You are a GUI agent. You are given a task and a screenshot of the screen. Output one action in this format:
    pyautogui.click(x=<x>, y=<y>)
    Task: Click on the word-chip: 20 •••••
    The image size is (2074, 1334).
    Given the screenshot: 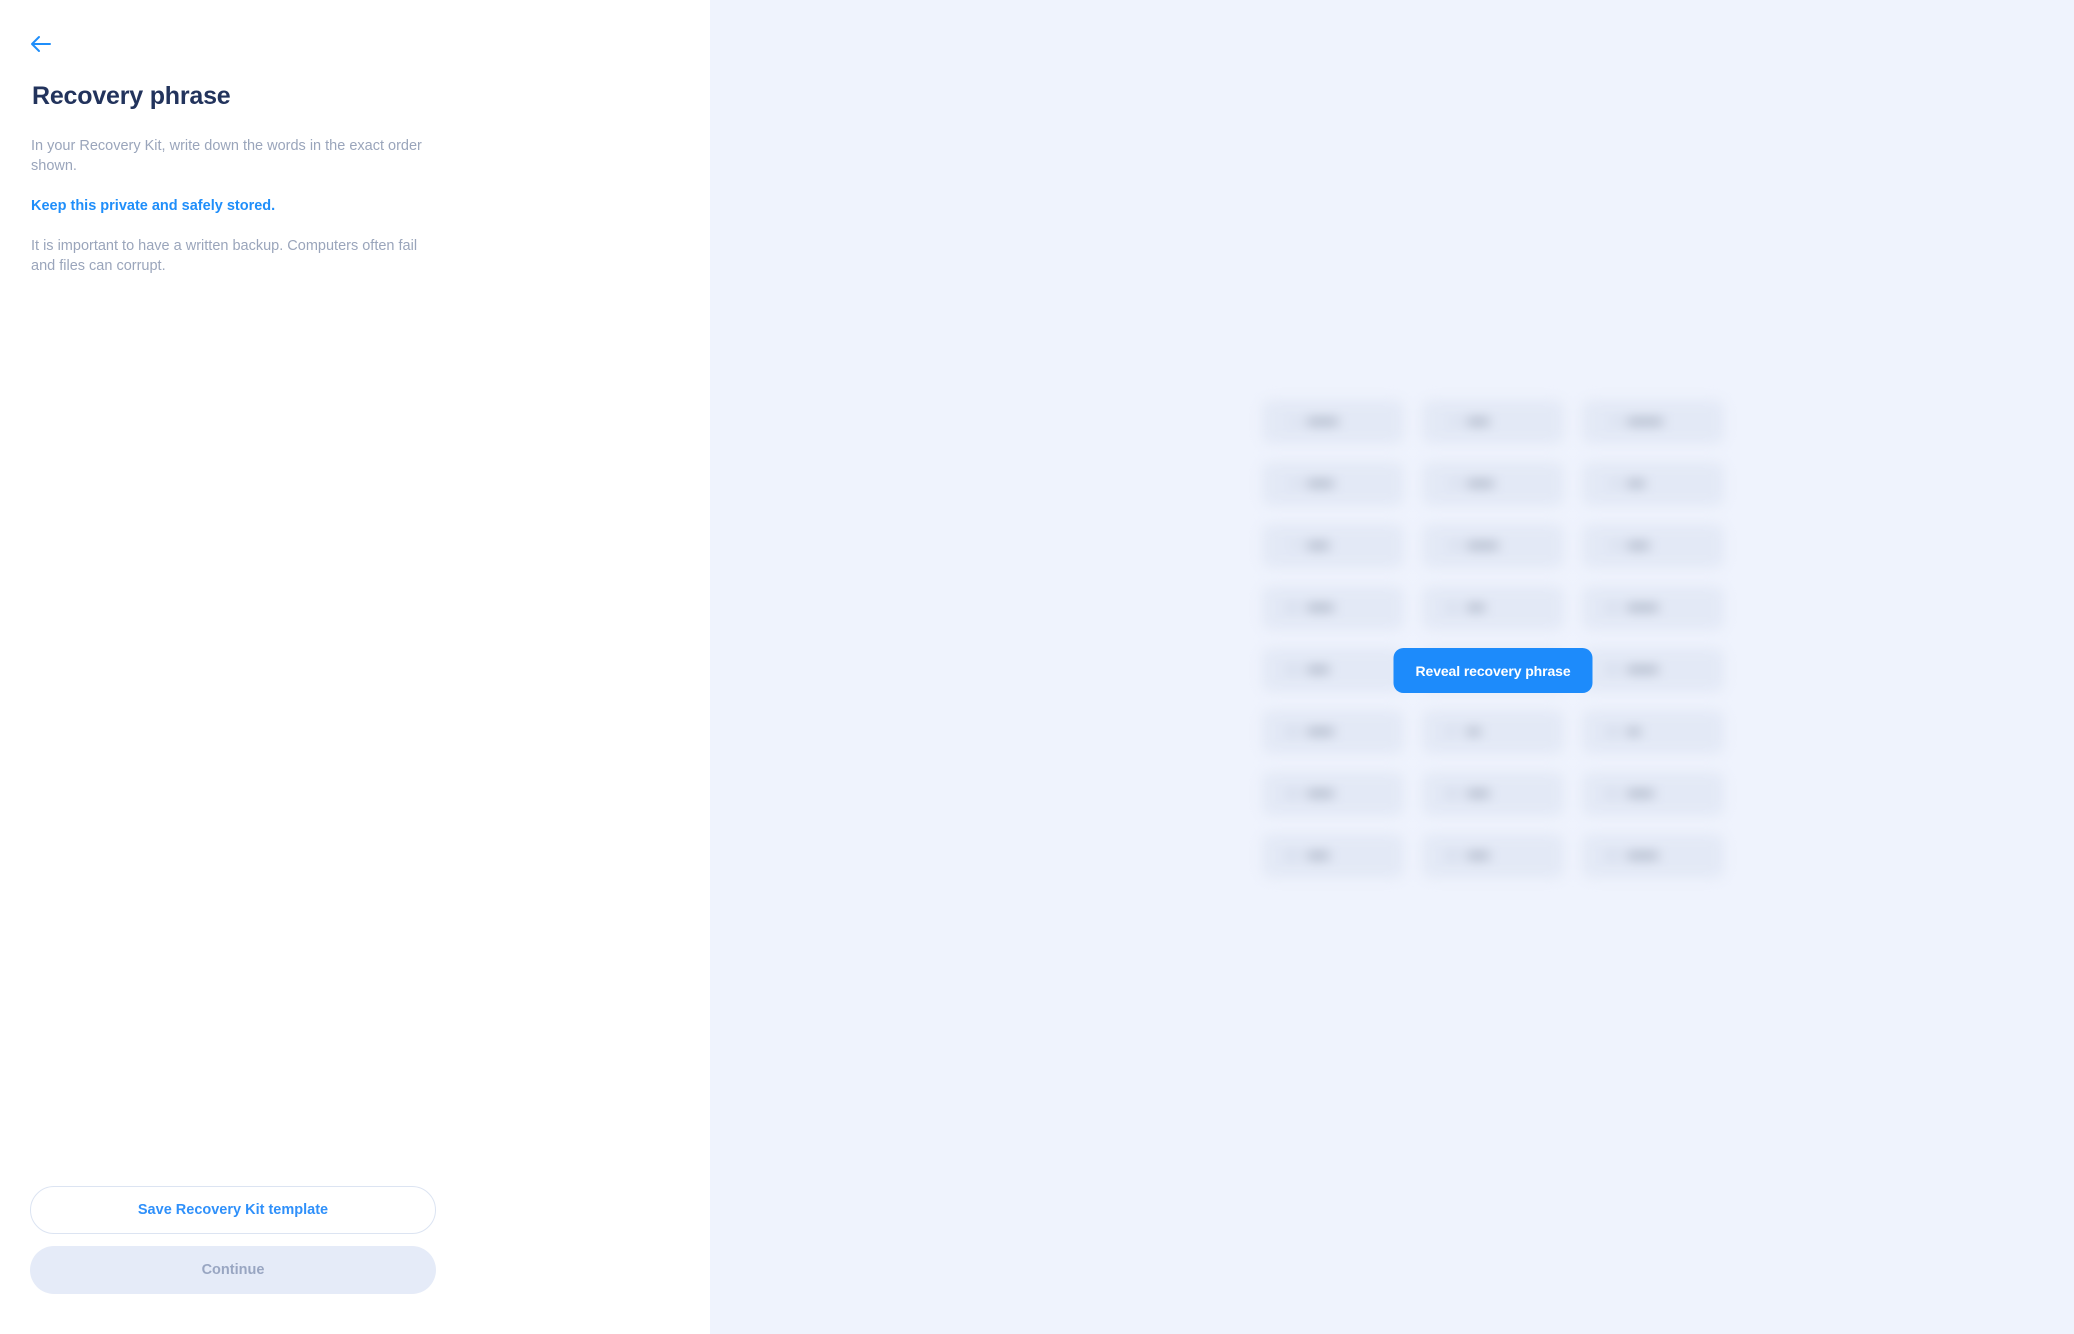 What is the action you would take?
    pyautogui.click(x=1493, y=794)
    